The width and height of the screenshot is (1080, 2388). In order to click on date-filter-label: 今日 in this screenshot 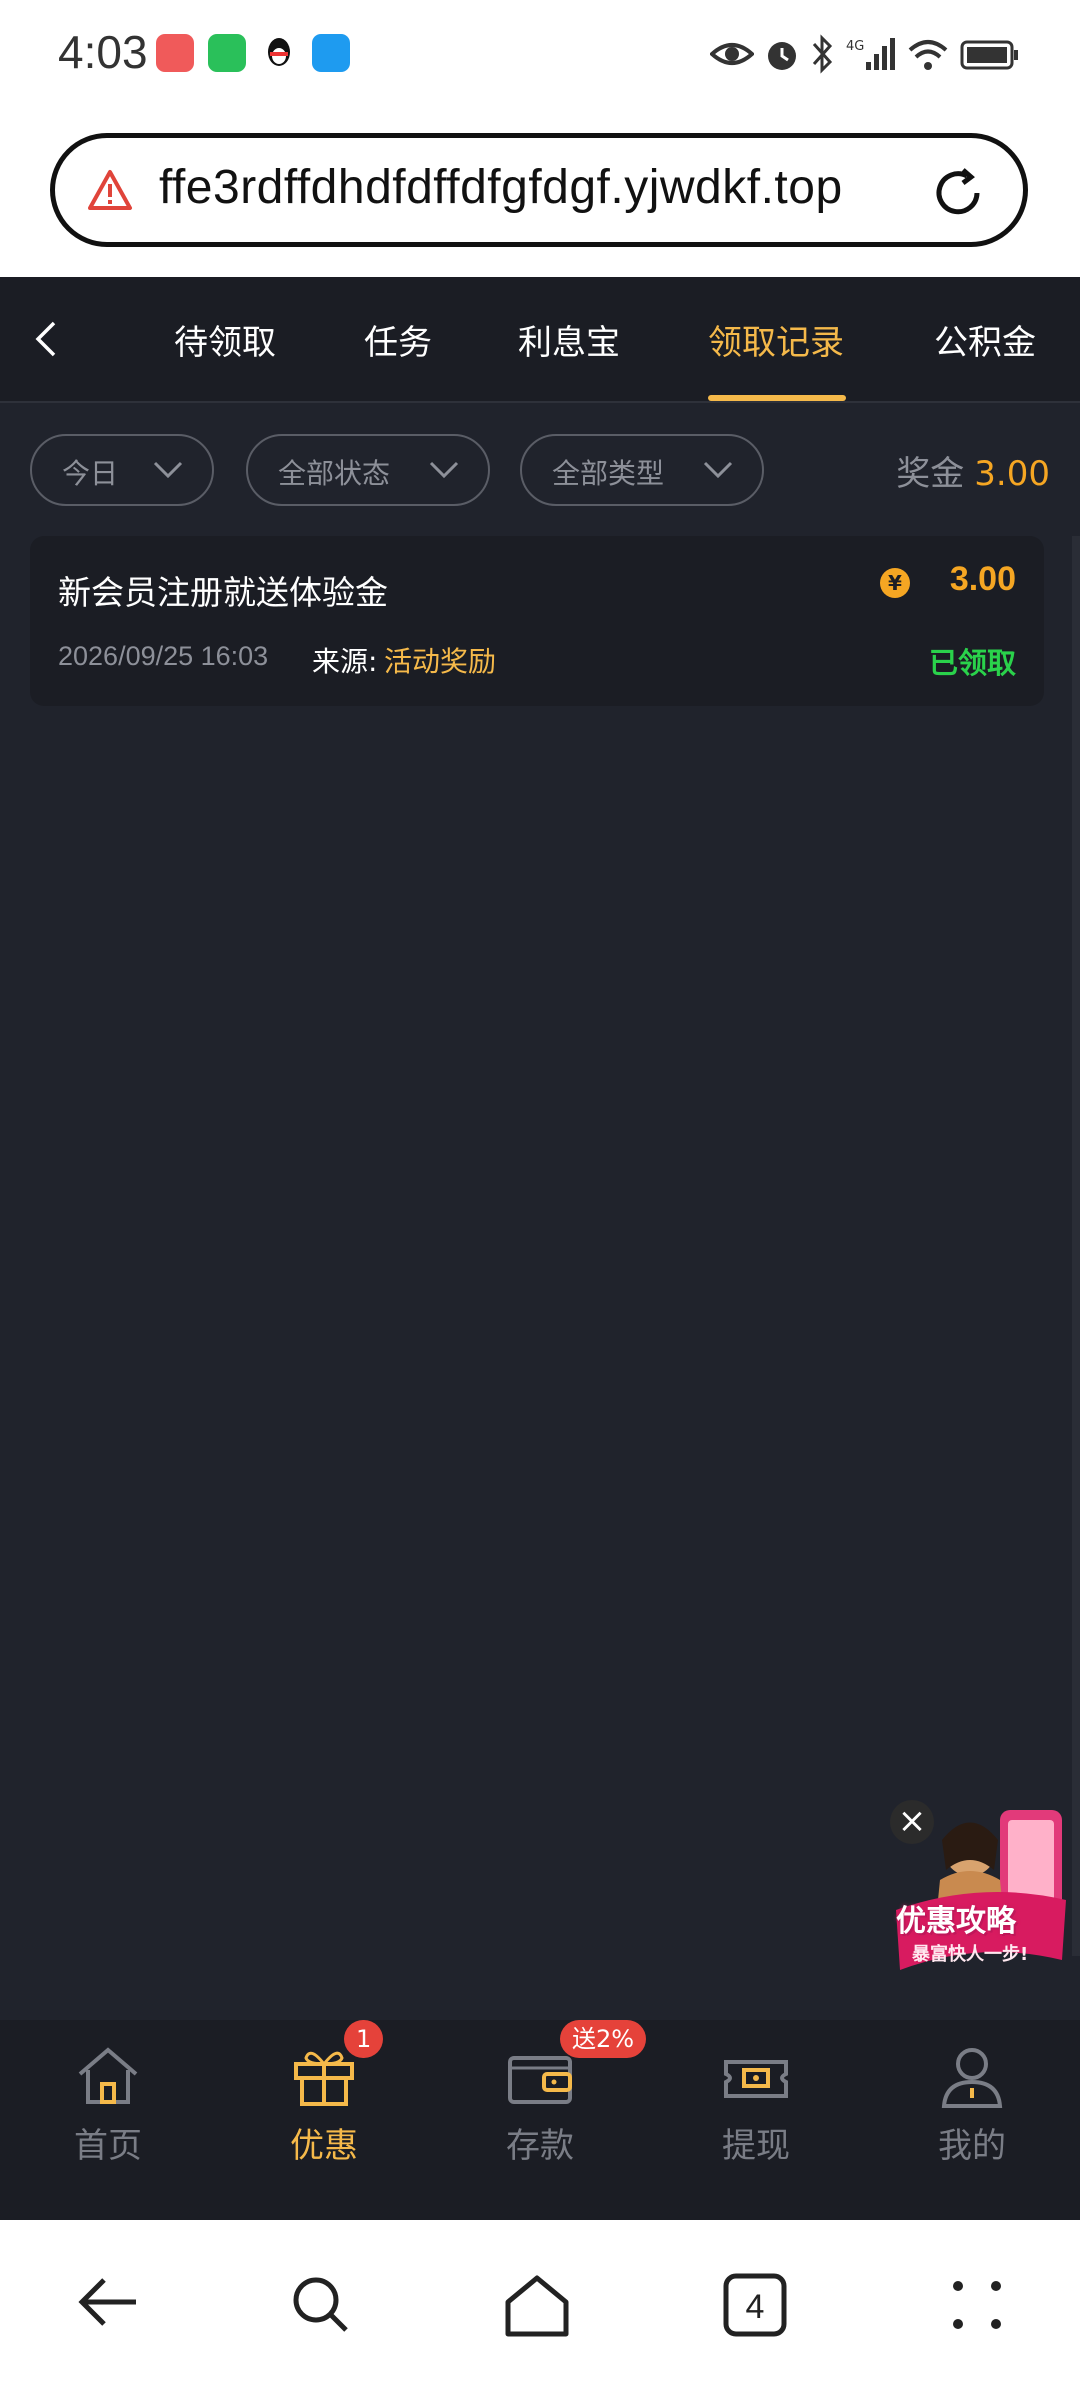, I will do `click(90, 473)`.